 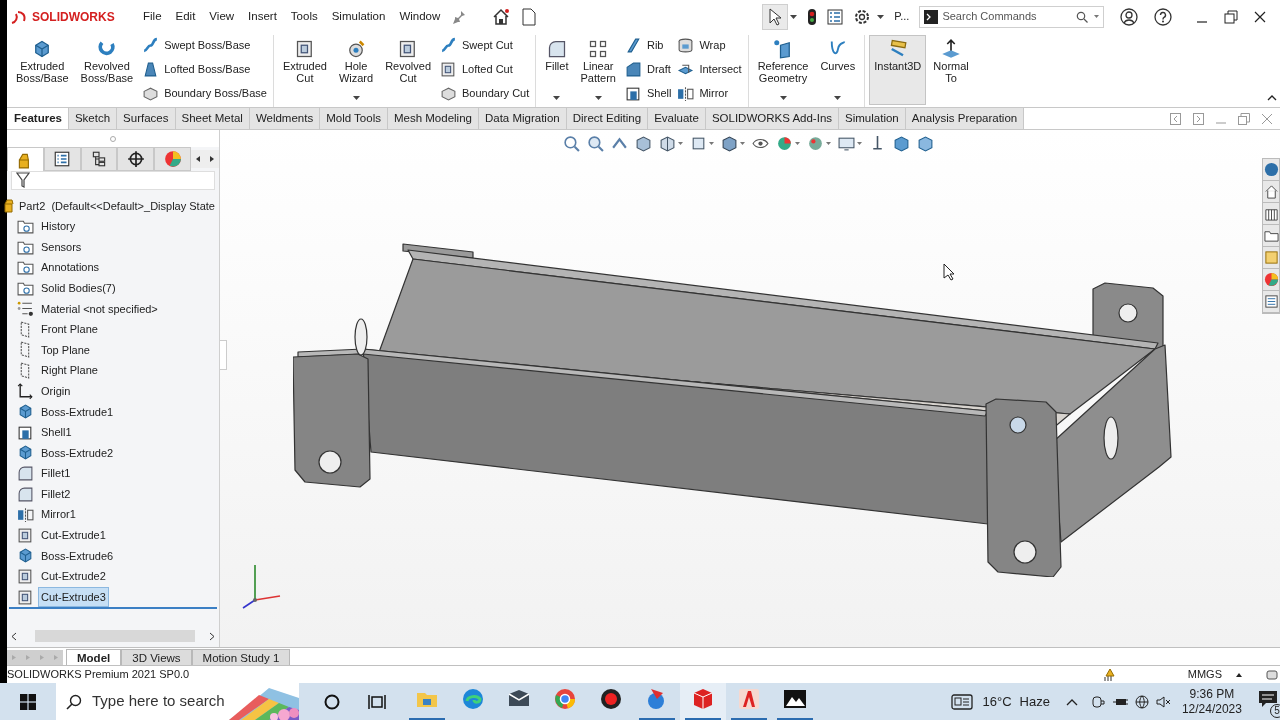 What do you see at coordinates (965, 118) in the screenshot?
I see `ribbon-tab: Analysis Preparation` at bounding box center [965, 118].